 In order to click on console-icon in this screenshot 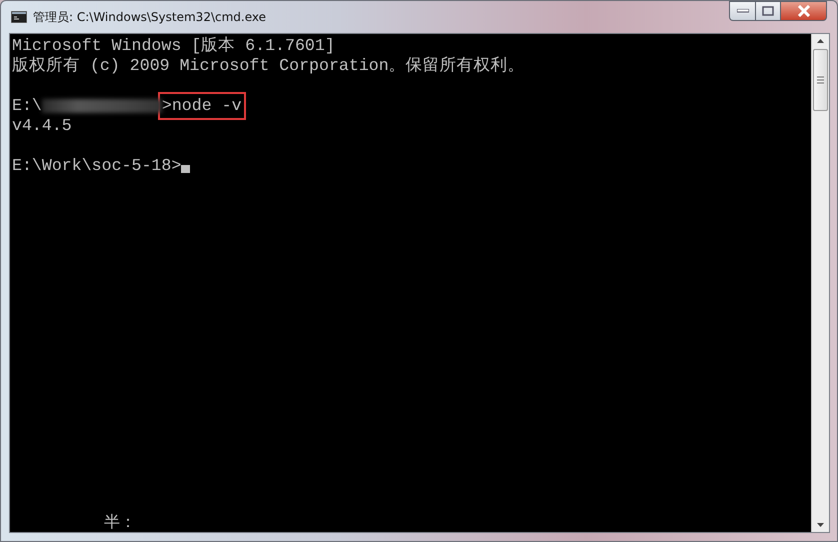, I will do `click(19, 17)`.